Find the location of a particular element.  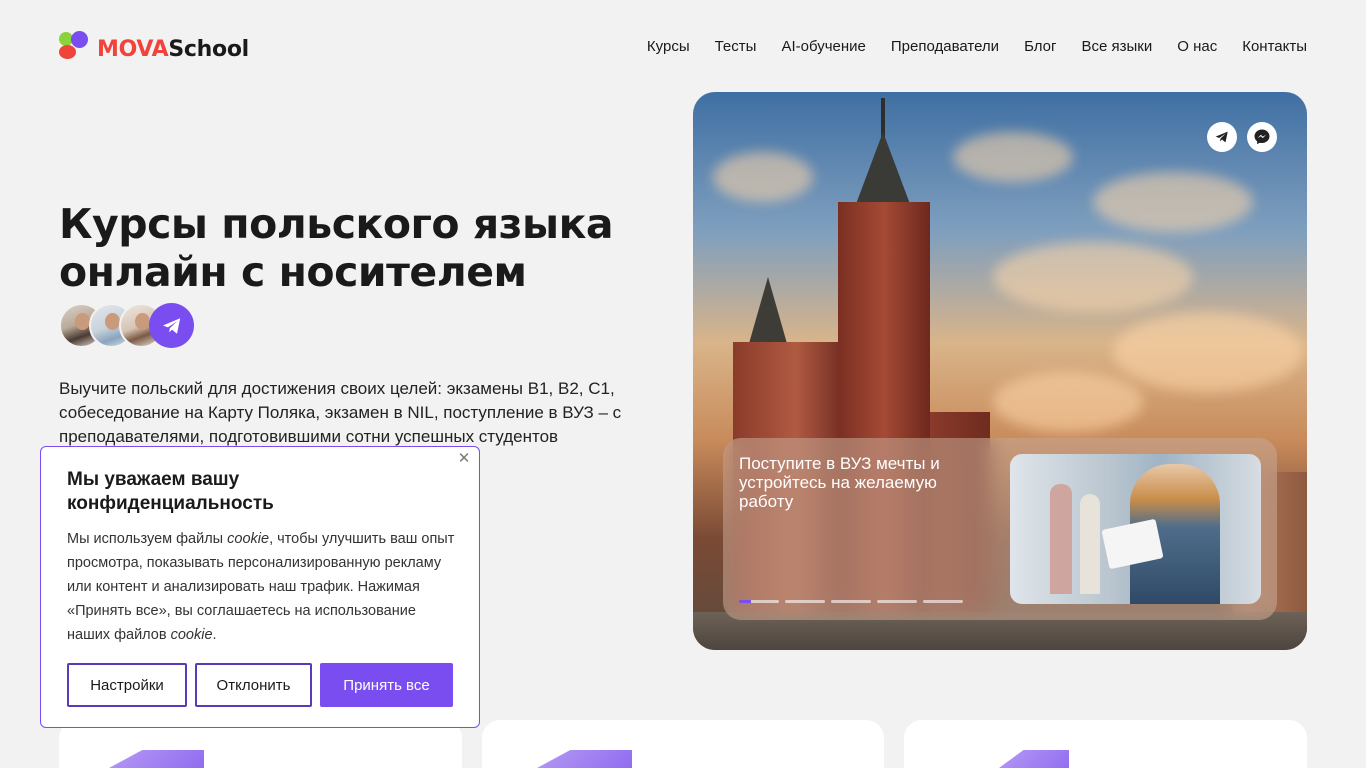

nav-item-contacts: Контакты is located at coordinates (1274, 47).